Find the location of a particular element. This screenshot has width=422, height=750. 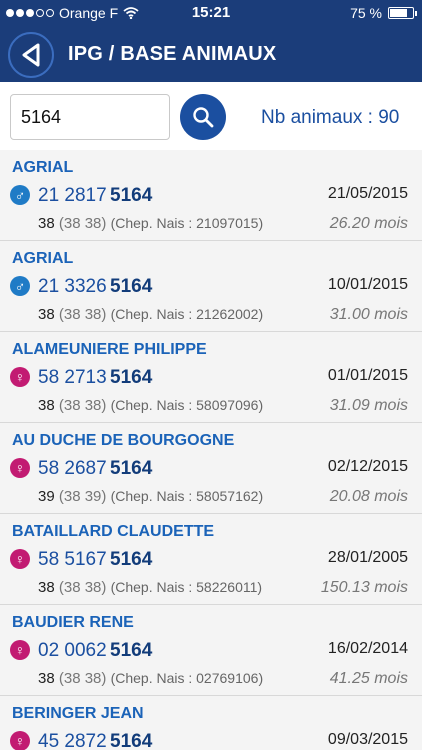

owner-name: BERINGER JEAN is located at coordinates (78, 713).